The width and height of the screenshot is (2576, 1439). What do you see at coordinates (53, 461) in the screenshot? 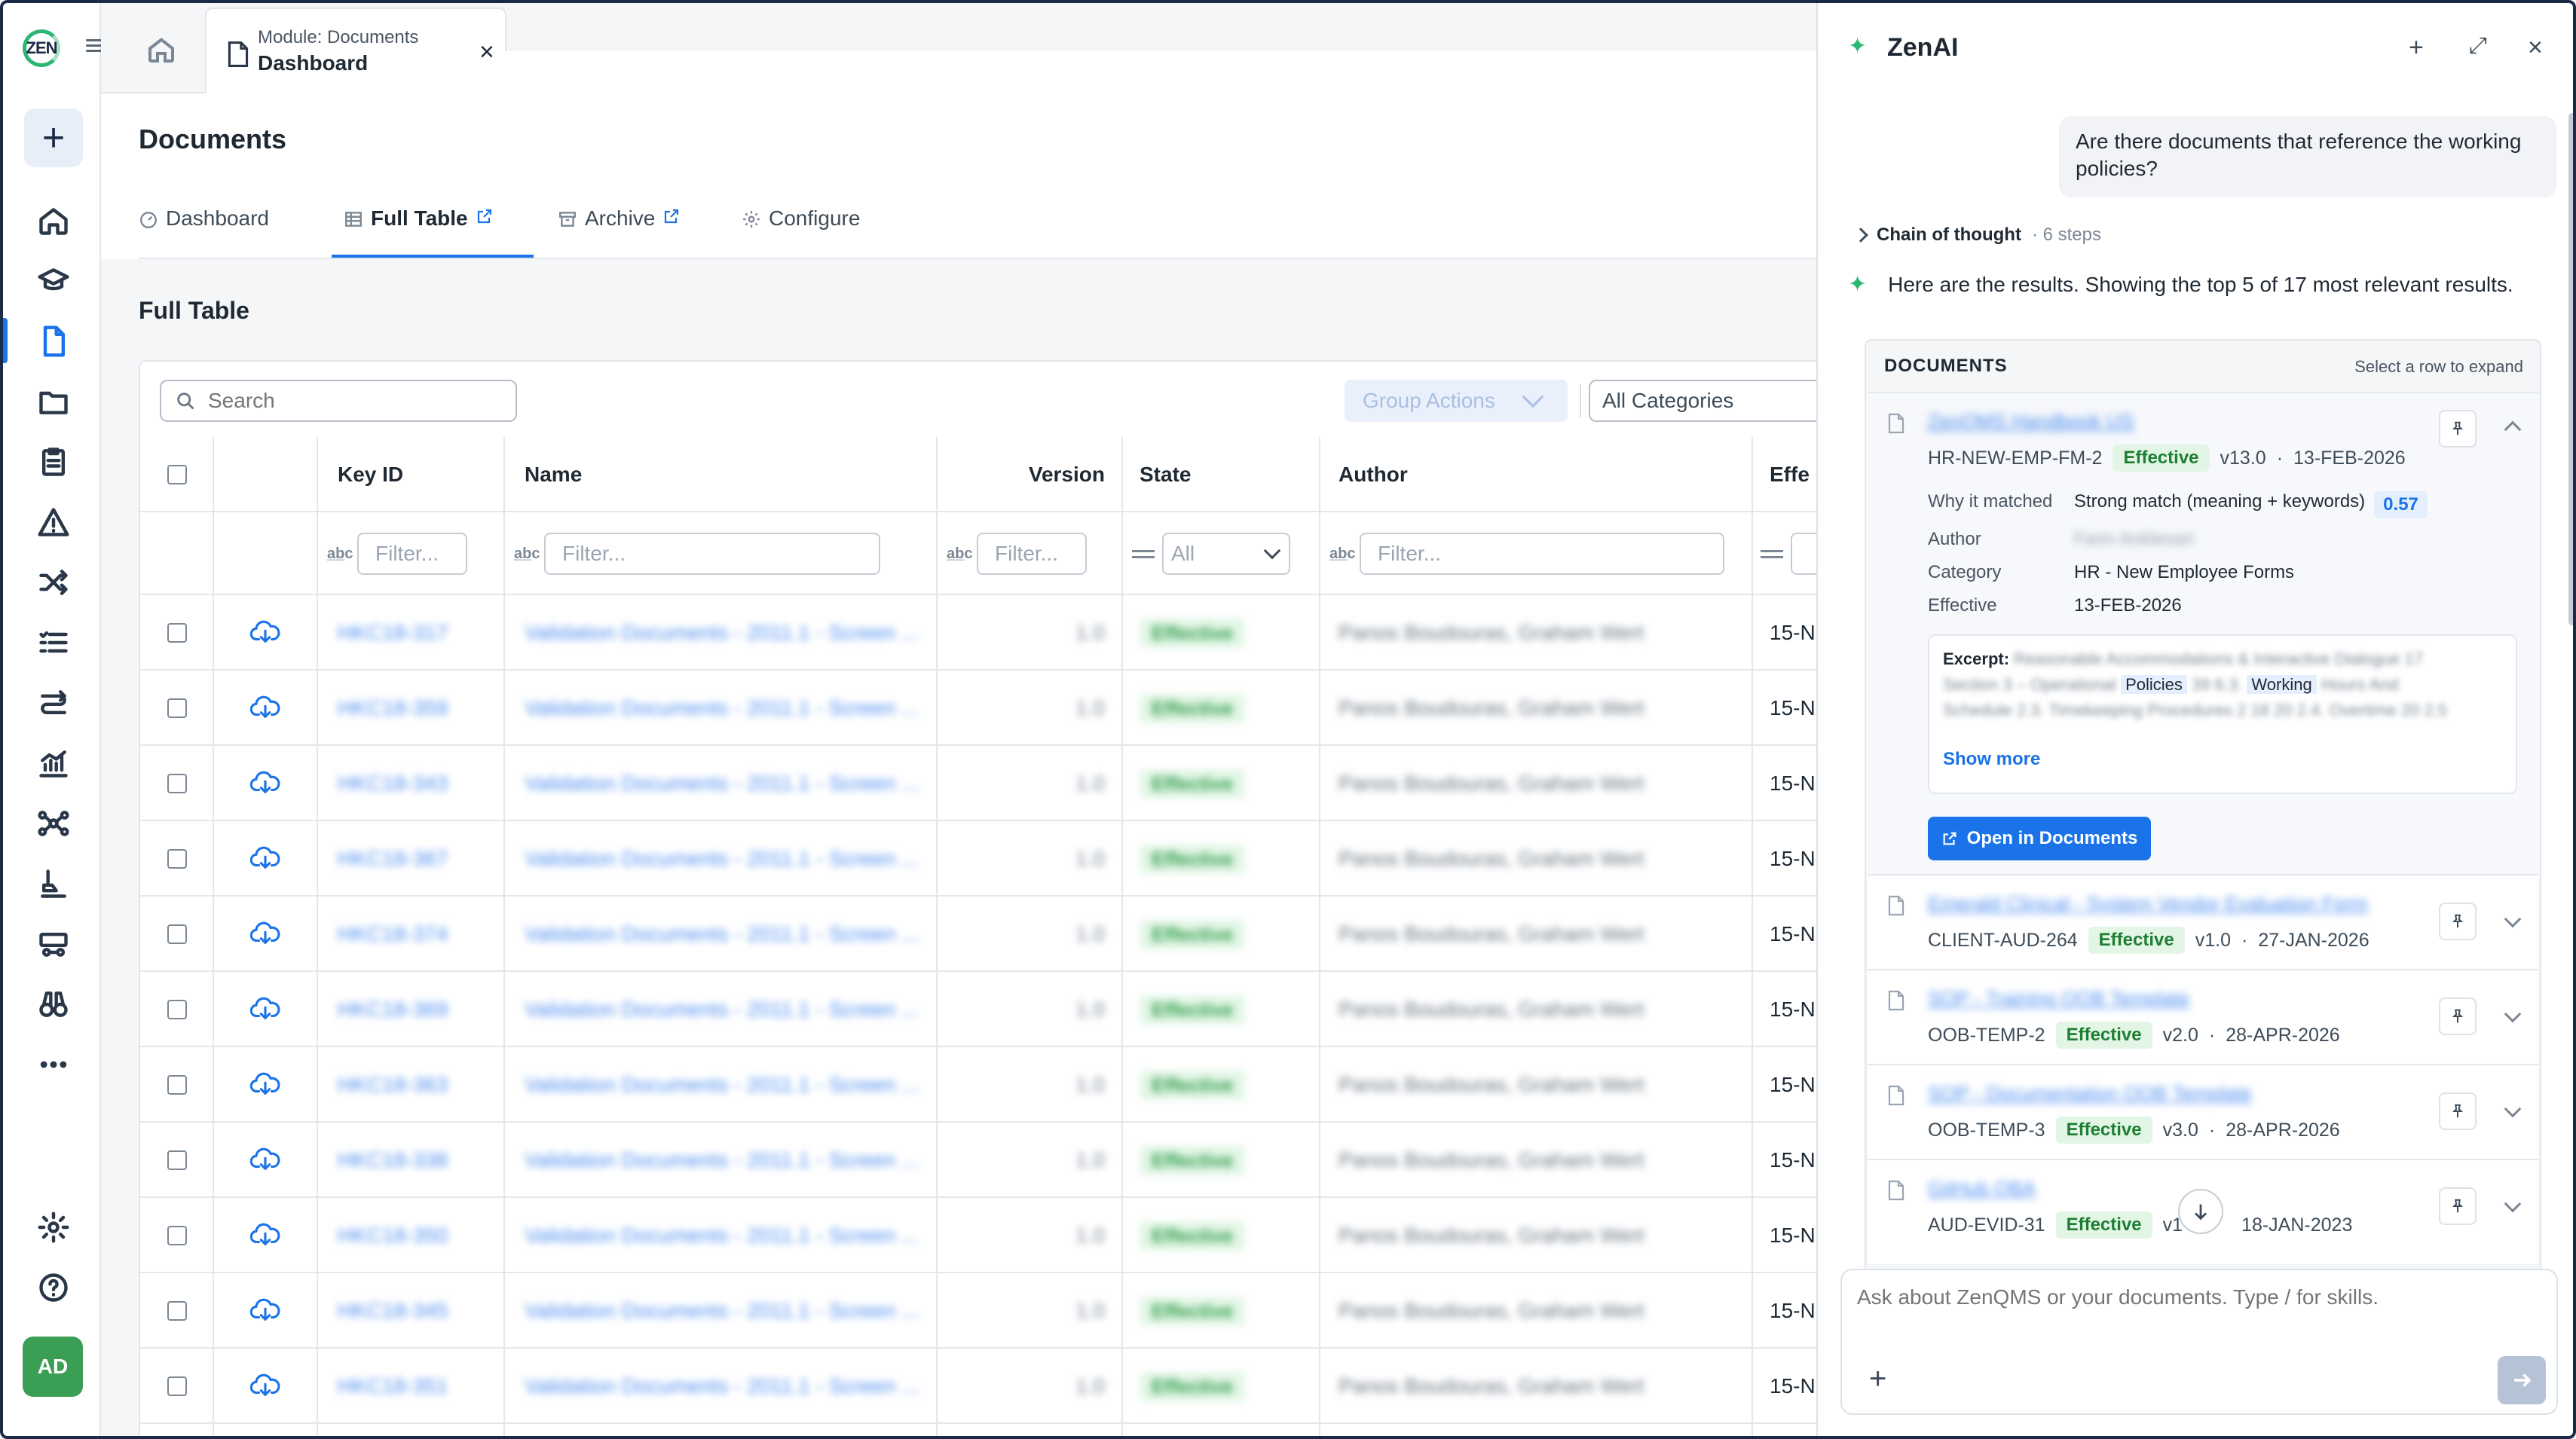
I see `checklist-icon` at bounding box center [53, 461].